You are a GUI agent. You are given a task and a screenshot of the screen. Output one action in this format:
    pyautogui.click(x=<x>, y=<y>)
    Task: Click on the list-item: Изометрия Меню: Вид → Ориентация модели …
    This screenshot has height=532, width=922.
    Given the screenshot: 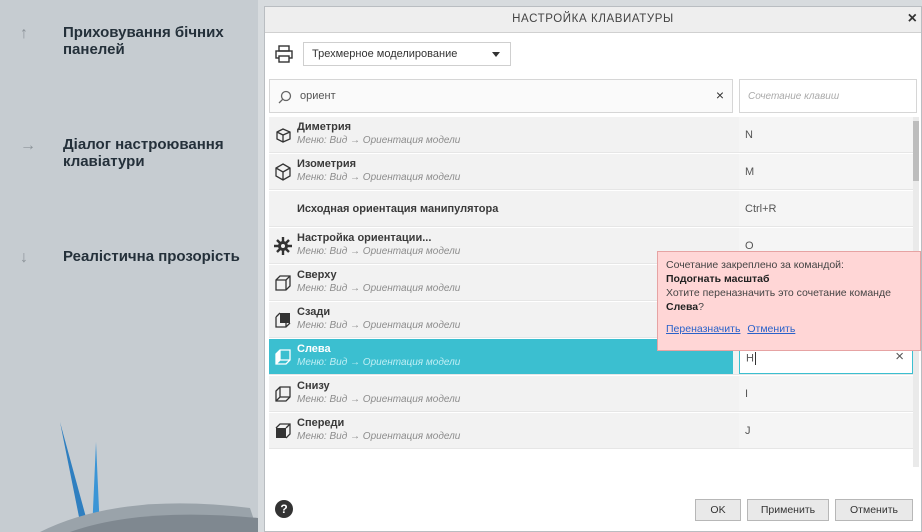 What is the action you would take?
    pyautogui.click(x=591, y=172)
    